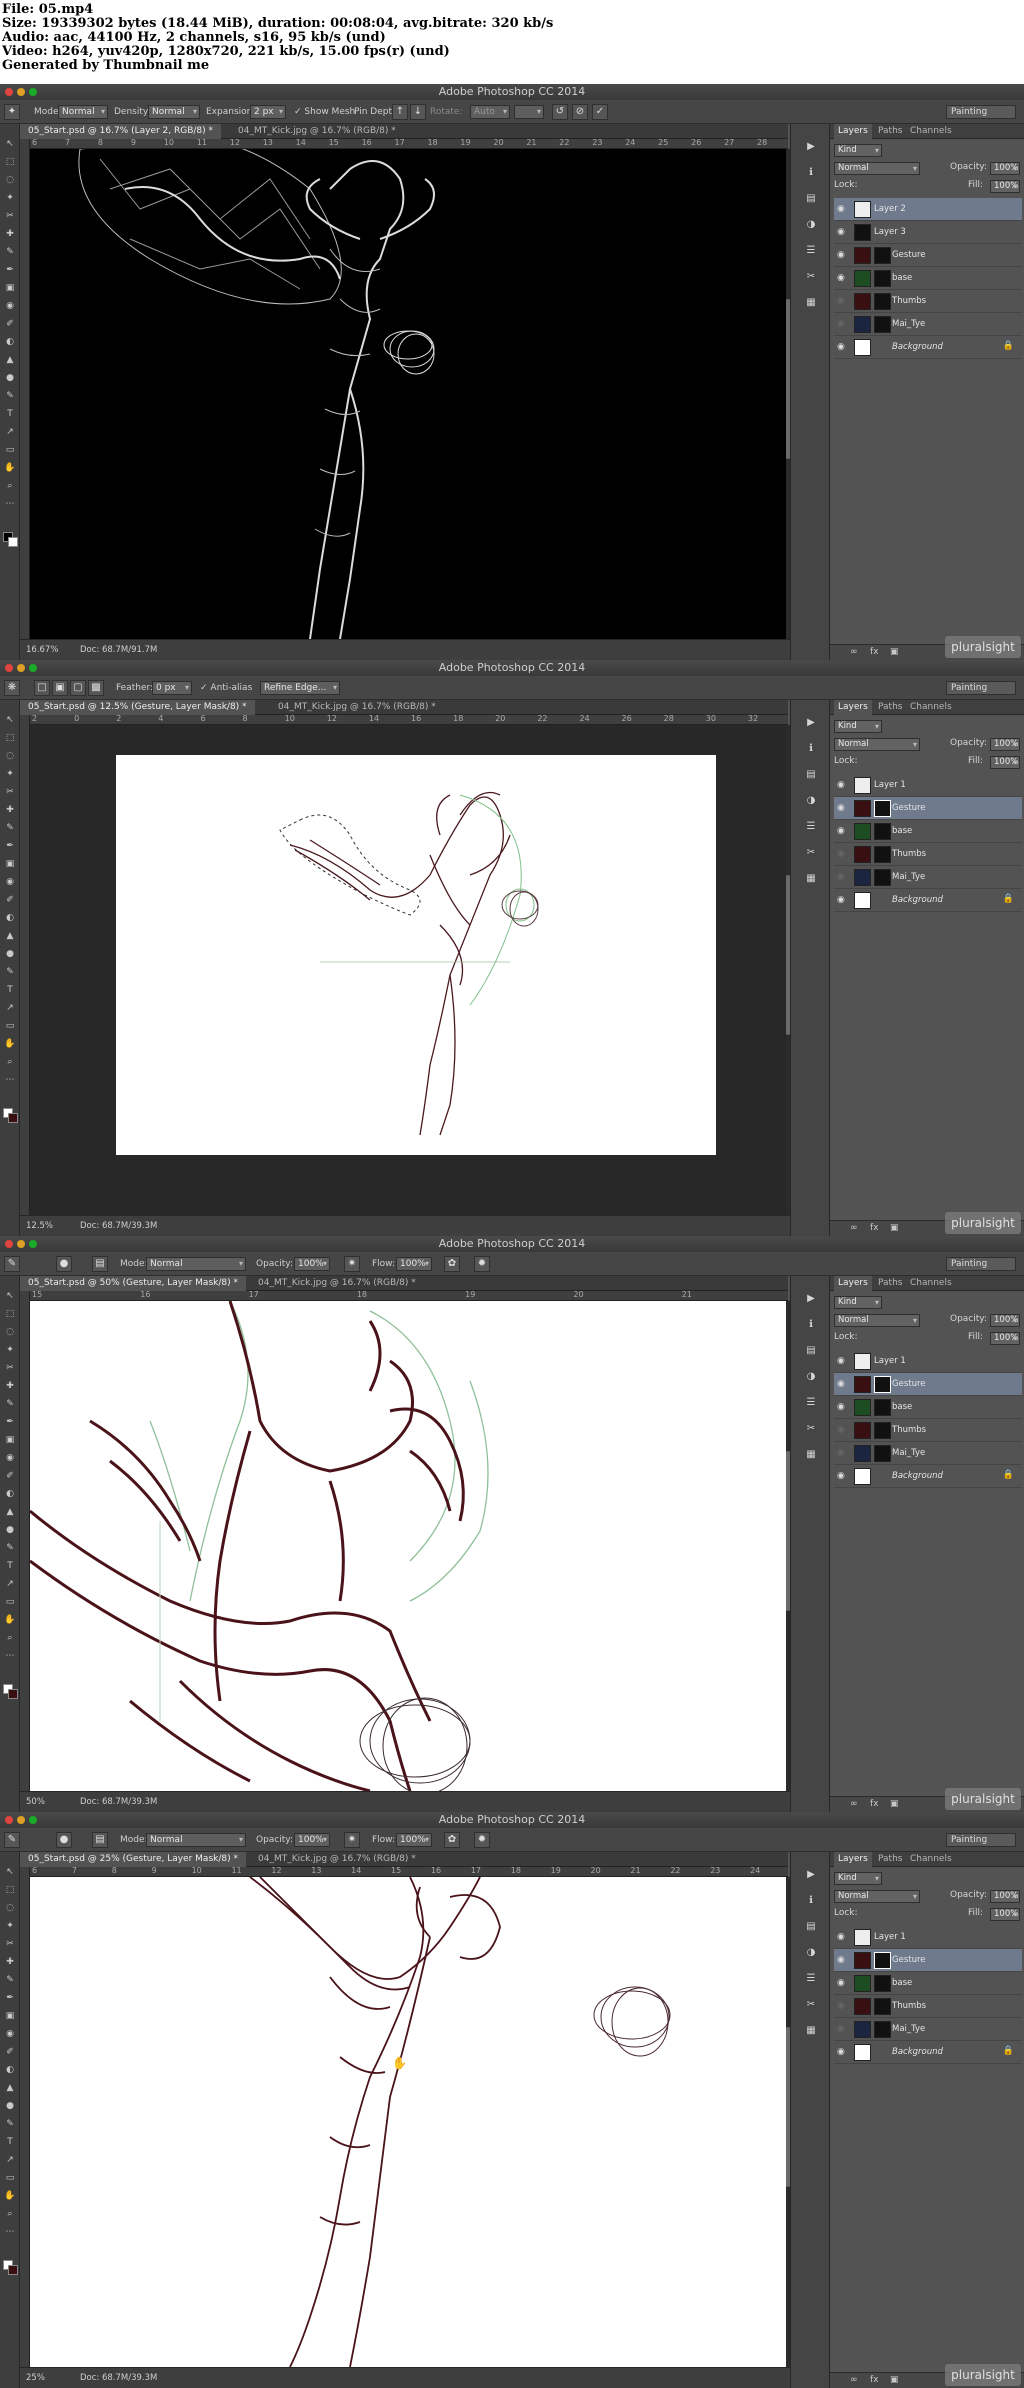 The image size is (1024, 2388). I want to click on pressure-opacity-icon: ✷, so click(352, 1840).